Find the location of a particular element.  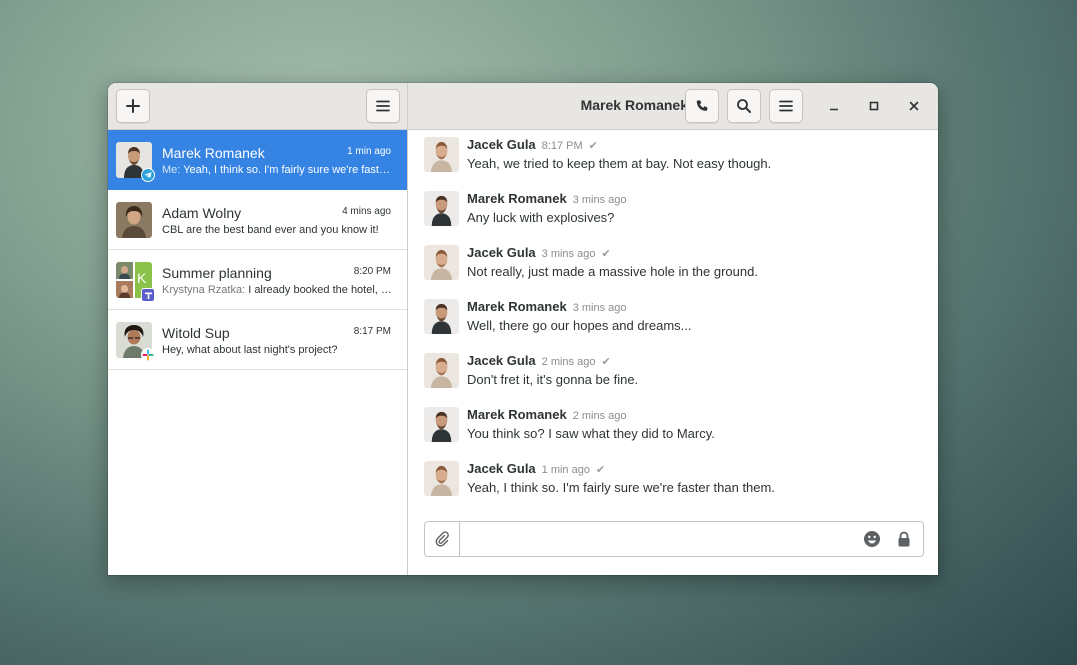

search-icon is located at coordinates (744, 106).